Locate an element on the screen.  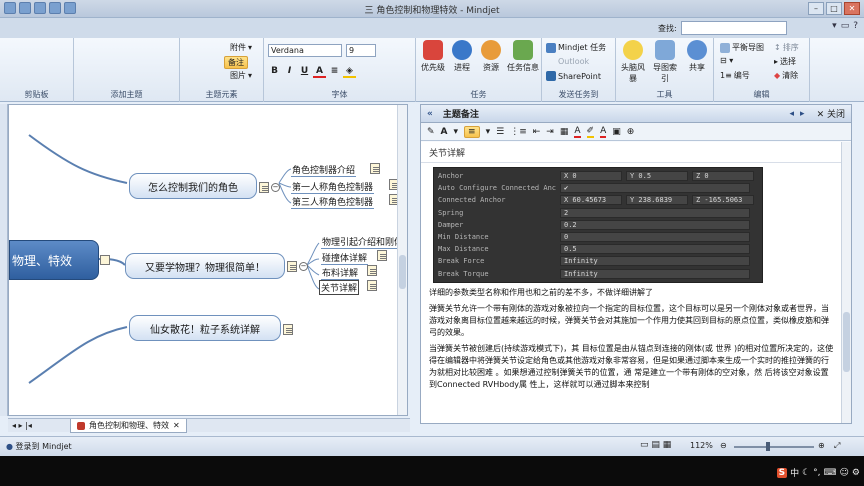
share-button: 共享 is located at coordinates (697, 56).